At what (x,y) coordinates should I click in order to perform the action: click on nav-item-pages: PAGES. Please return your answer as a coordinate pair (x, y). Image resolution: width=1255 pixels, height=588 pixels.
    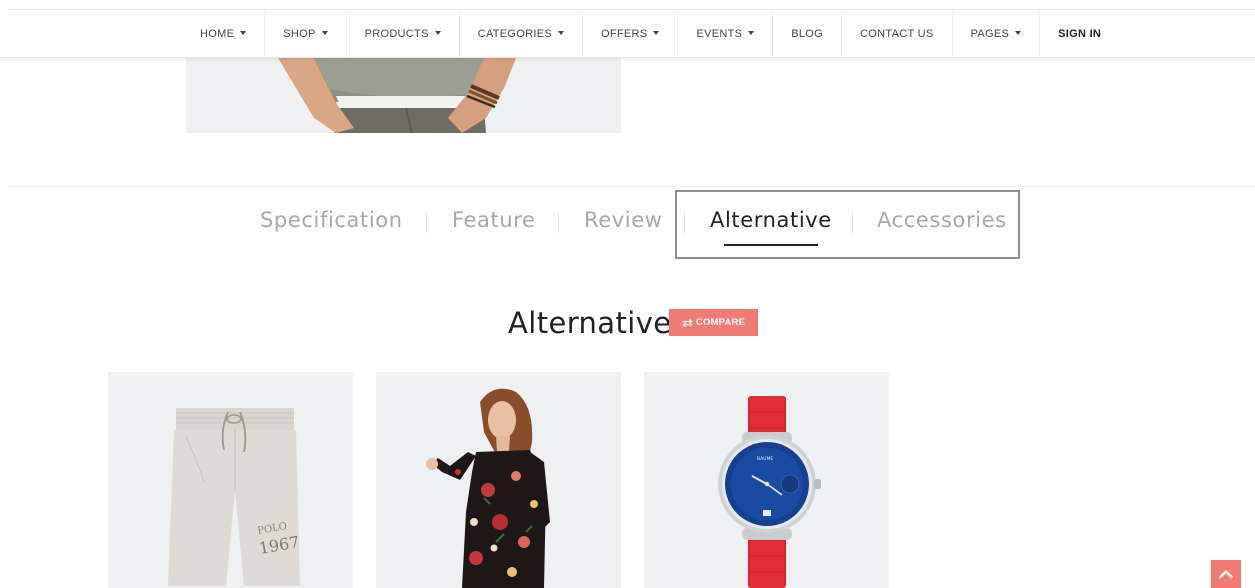
    Looking at the image, I should click on (997, 33).